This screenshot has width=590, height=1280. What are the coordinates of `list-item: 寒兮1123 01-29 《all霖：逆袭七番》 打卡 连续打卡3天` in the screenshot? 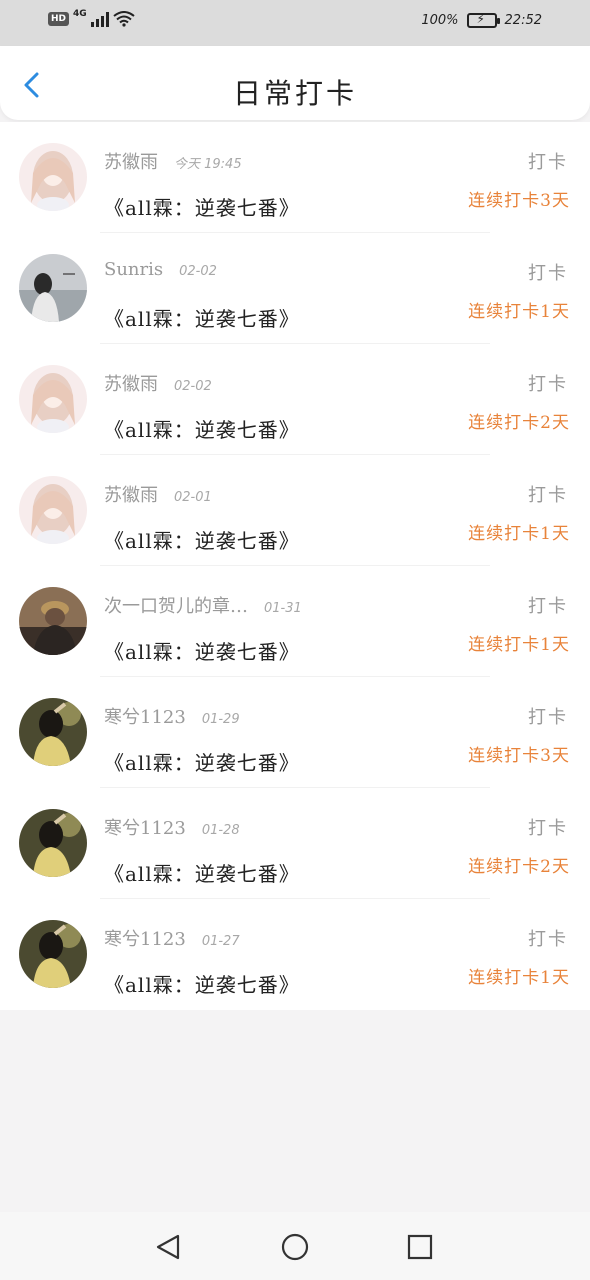 It's located at (295, 732).